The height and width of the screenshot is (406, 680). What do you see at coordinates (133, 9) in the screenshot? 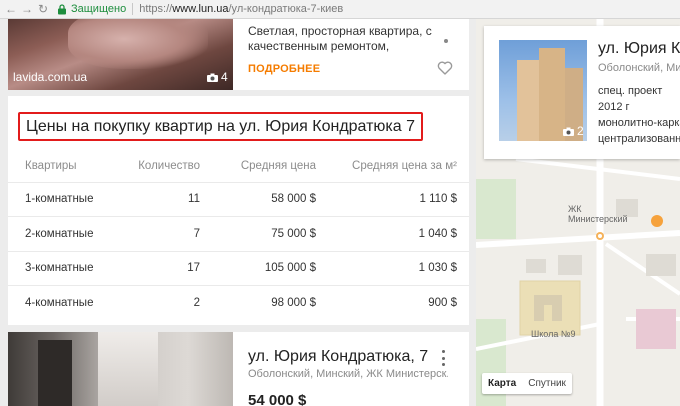
I see `url-separator` at bounding box center [133, 9].